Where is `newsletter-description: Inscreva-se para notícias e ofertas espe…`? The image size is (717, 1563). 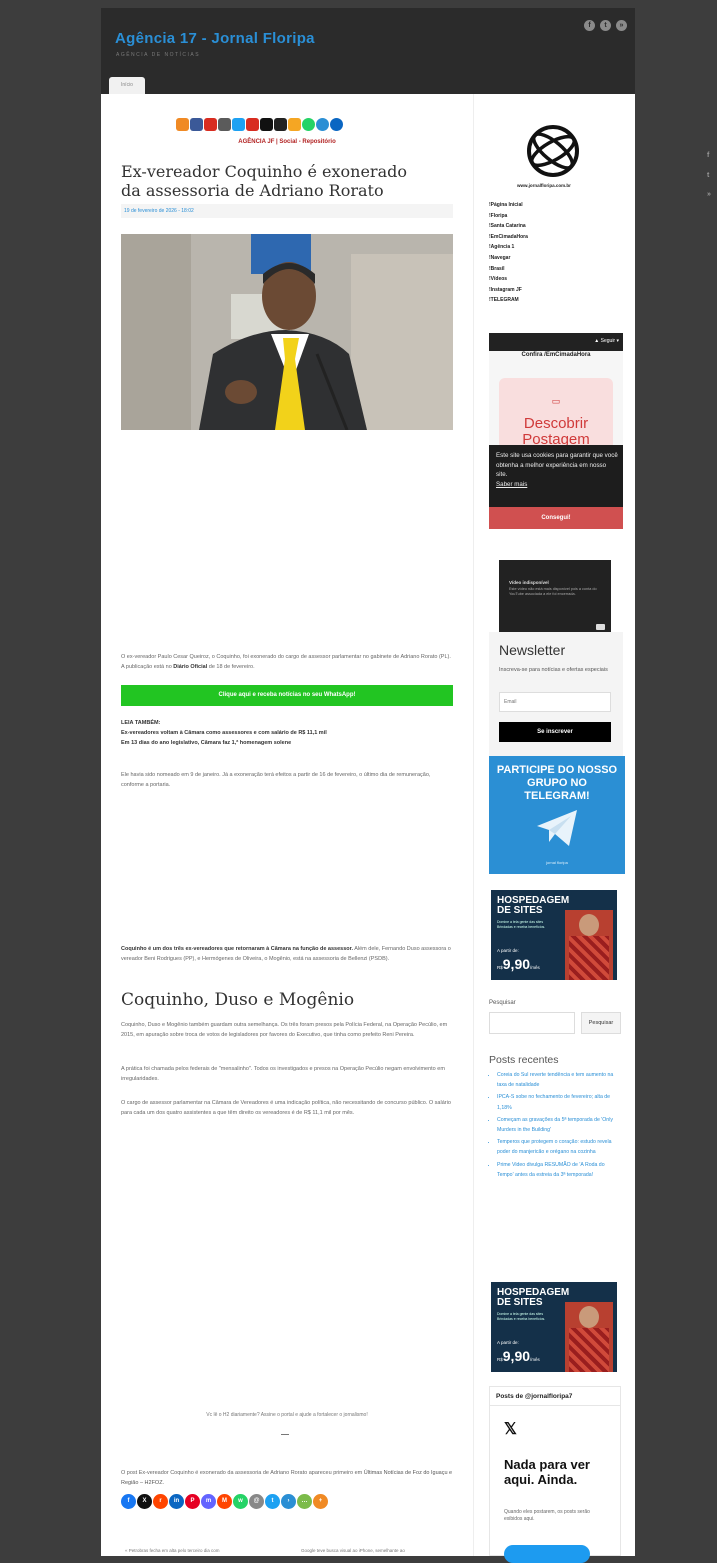
newsletter-description: Inscreva-se para notícias e ofertas espe… is located at coordinates (553, 670).